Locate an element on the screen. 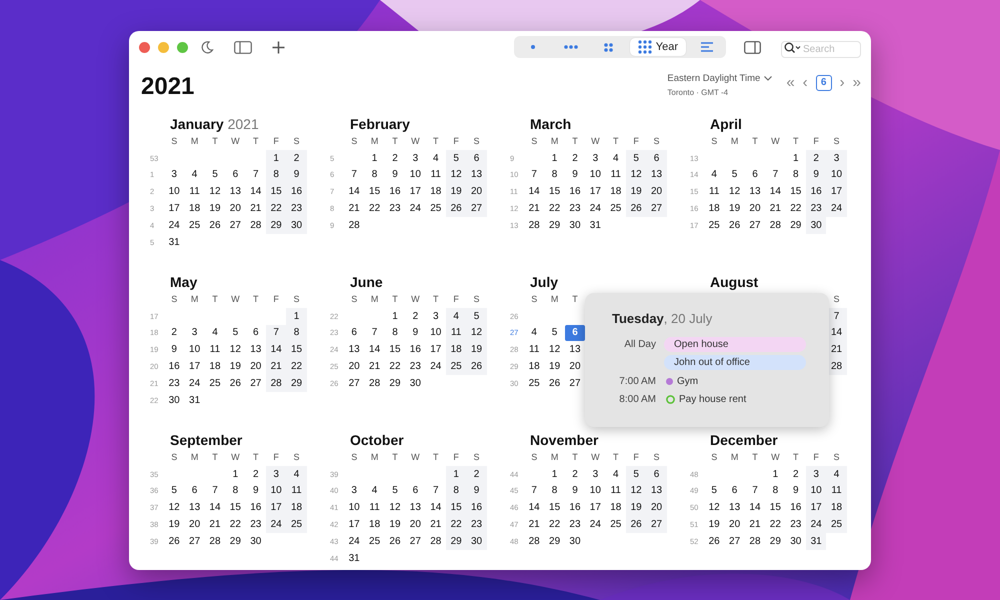 Image resolution: width=1000 pixels, height=600 pixels. sidebar-button is located at coordinates (243, 47).